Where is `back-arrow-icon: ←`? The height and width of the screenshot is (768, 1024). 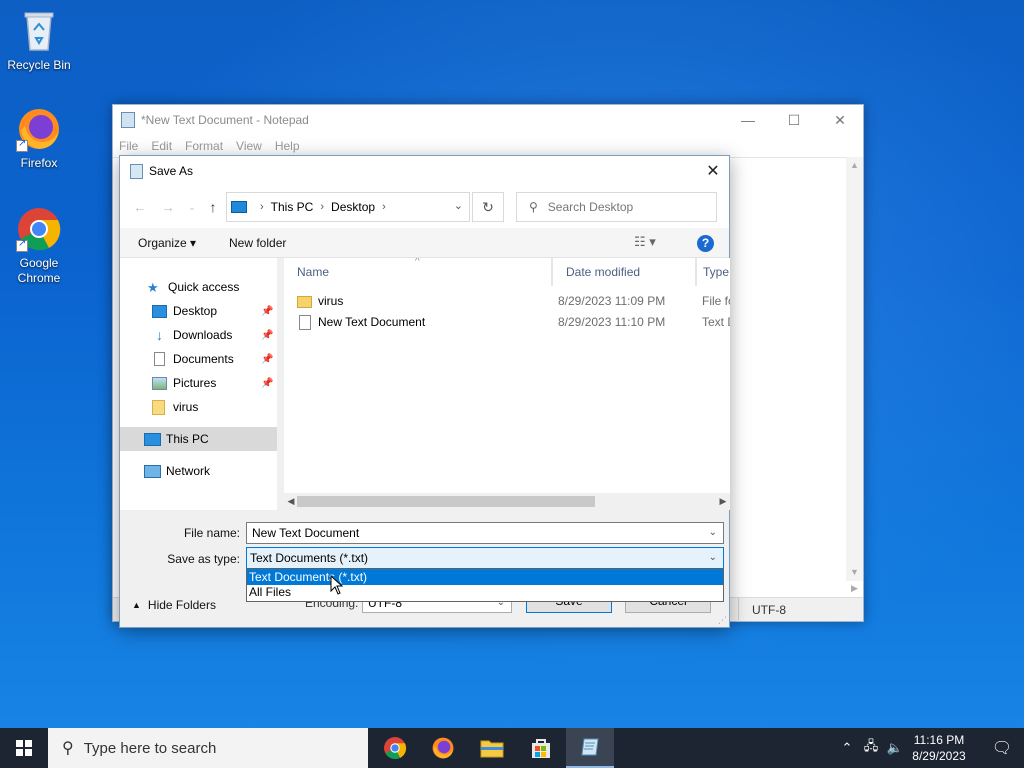 back-arrow-icon: ← is located at coordinates (140, 207).